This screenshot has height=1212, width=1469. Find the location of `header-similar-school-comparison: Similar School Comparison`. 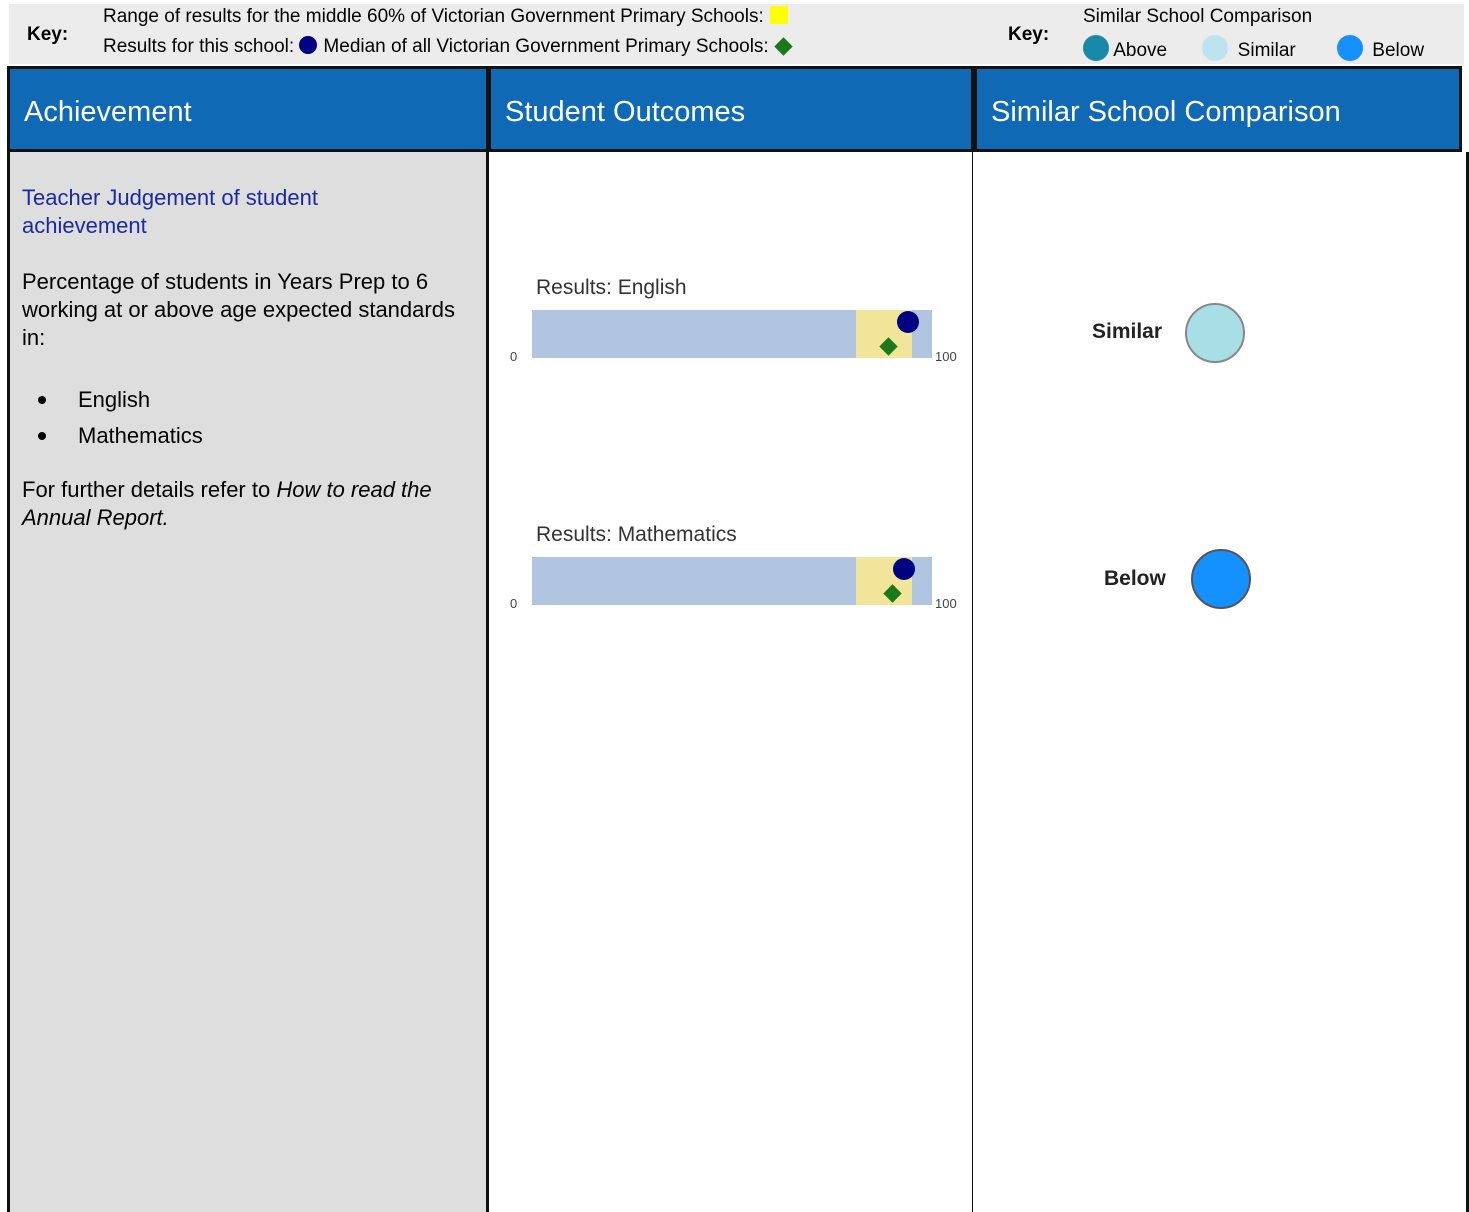

header-similar-school-comparison: Similar School Comparison is located at coordinates (1218, 109).